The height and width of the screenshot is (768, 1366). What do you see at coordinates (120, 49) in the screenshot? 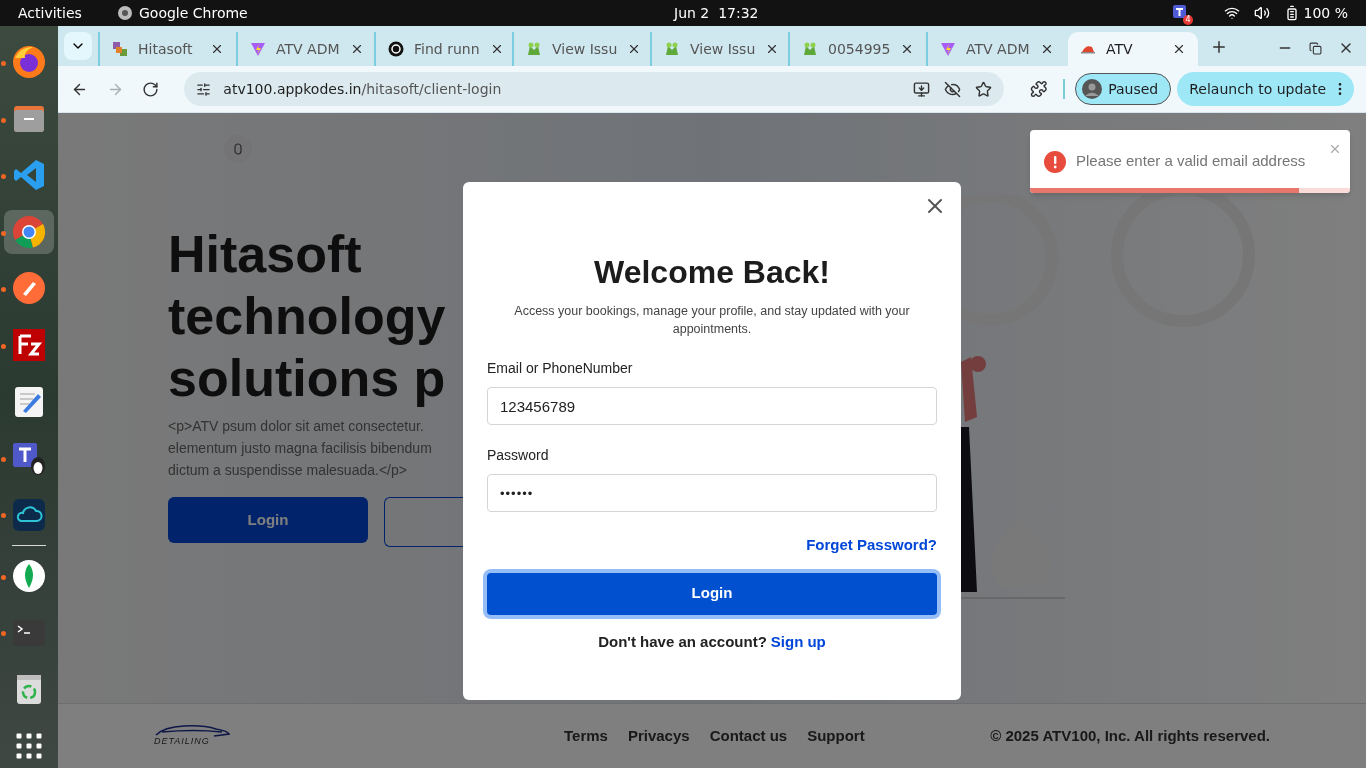
I see `tab-favicon-icon` at bounding box center [120, 49].